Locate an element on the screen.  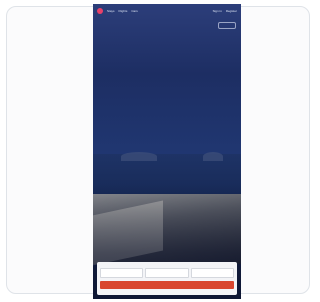
destination-field is located at coordinates (122, 273).